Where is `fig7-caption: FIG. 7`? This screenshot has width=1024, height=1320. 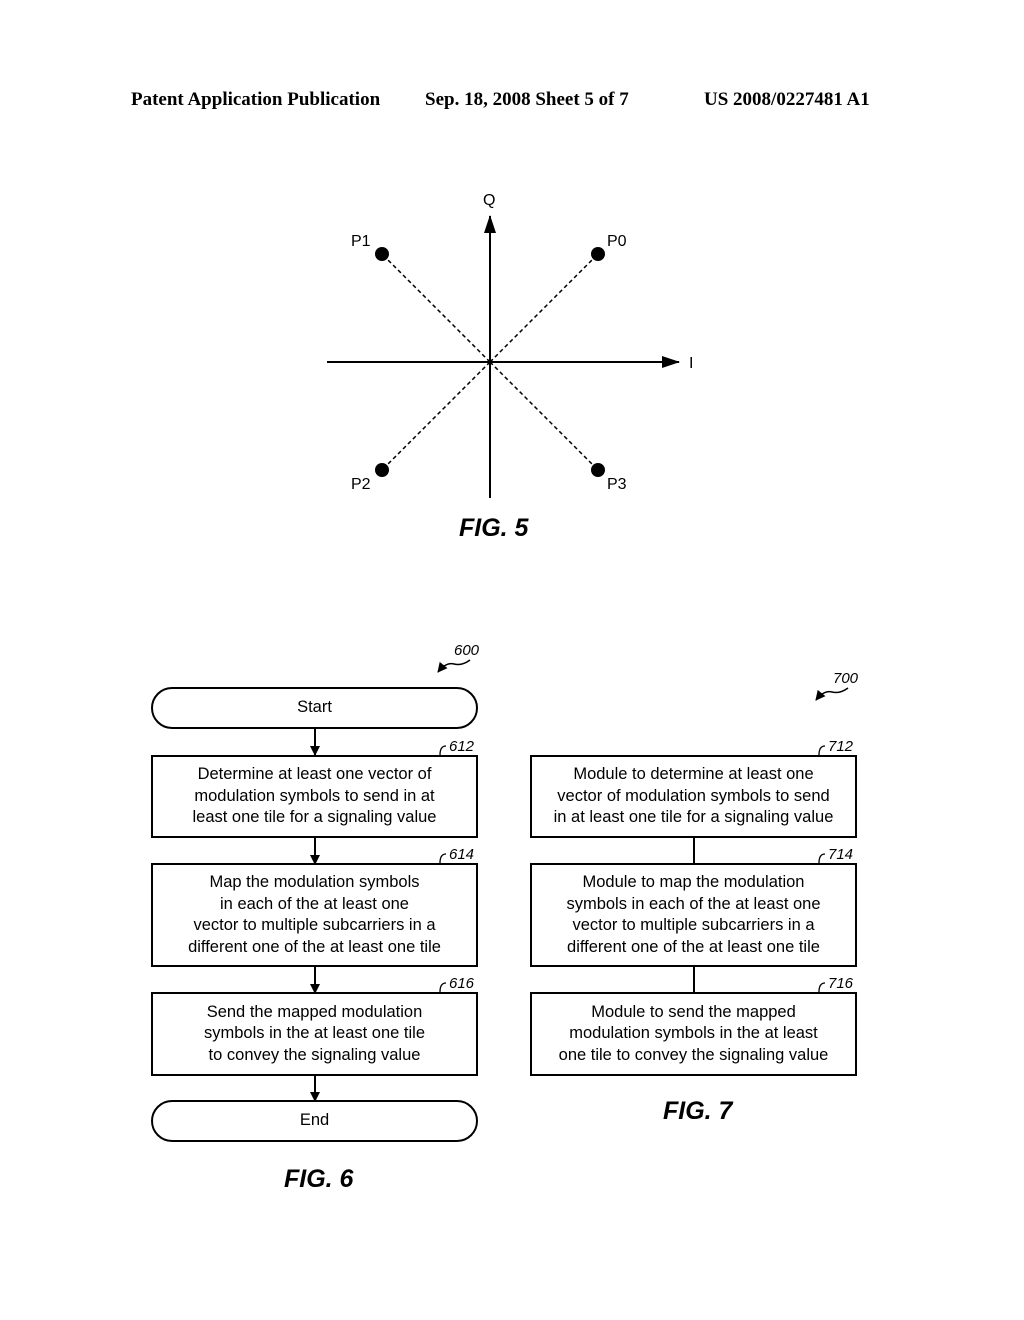 fig7-caption: FIG. 7 is located at coordinates (698, 1111).